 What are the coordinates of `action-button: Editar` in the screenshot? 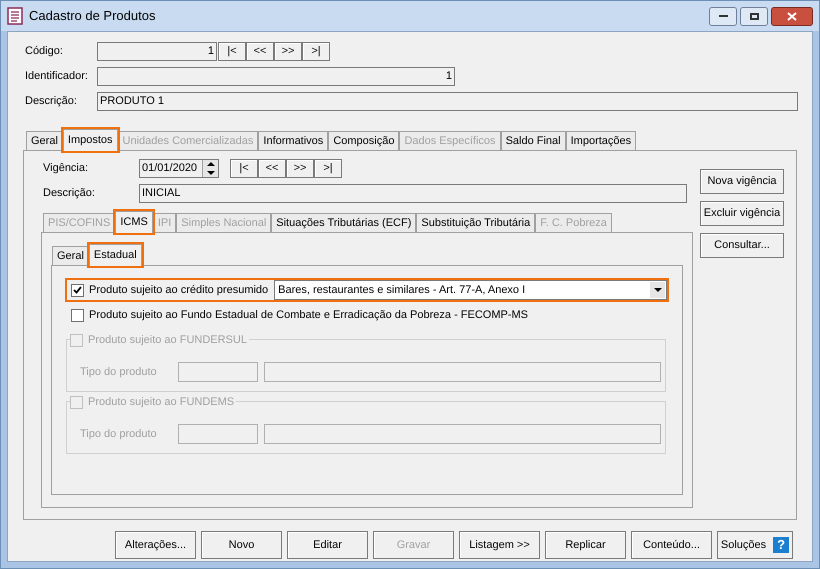 It's located at (327, 545).